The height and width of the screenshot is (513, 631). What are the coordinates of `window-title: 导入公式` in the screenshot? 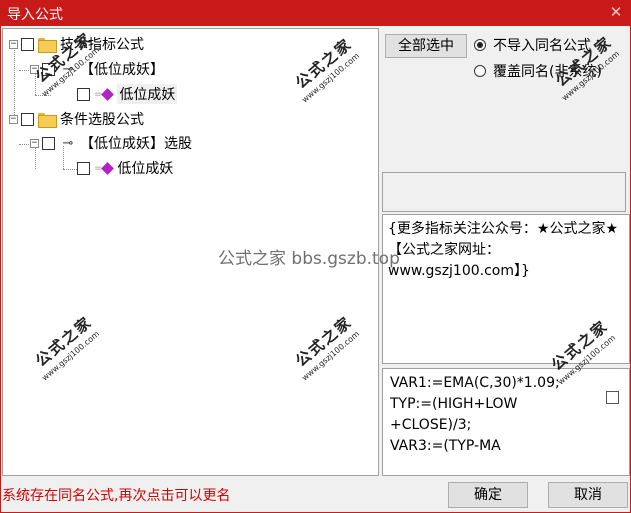 It's located at (35, 15).